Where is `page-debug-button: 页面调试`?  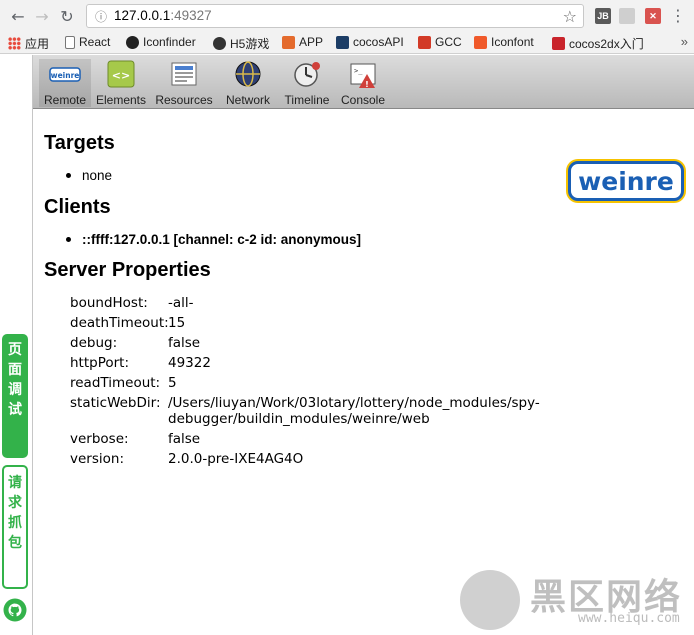
page-debug-button: 页面调试 is located at coordinates (15, 396).